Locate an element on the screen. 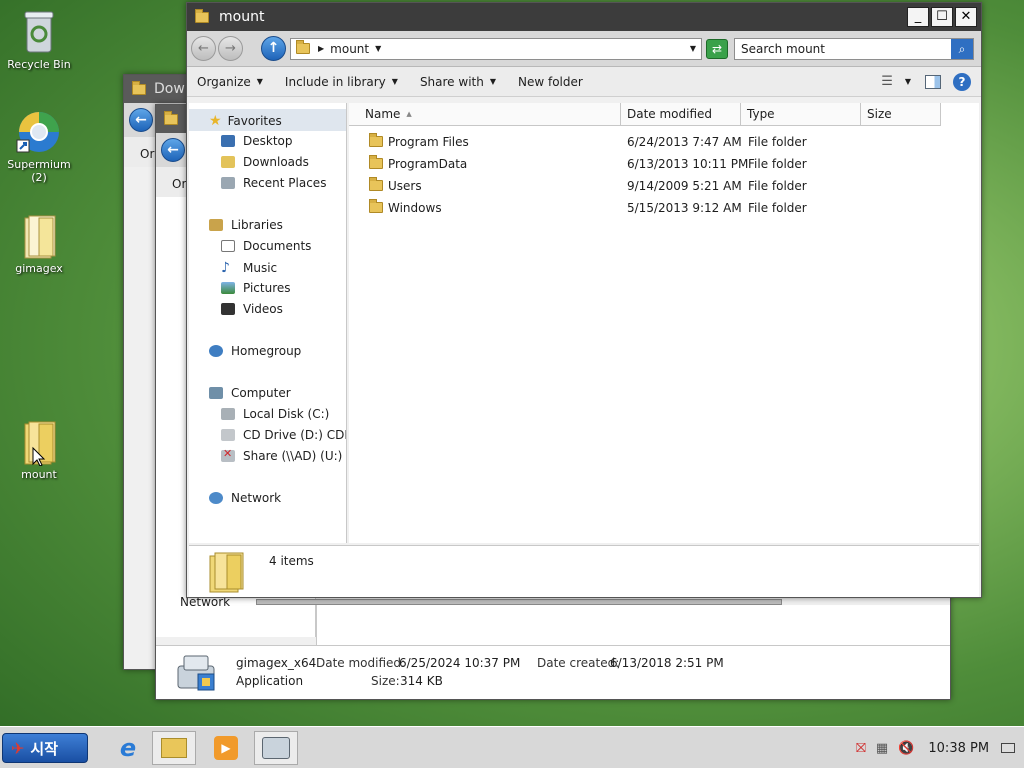  nav-item-homegroup: Homegroup is located at coordinates (255, 351).